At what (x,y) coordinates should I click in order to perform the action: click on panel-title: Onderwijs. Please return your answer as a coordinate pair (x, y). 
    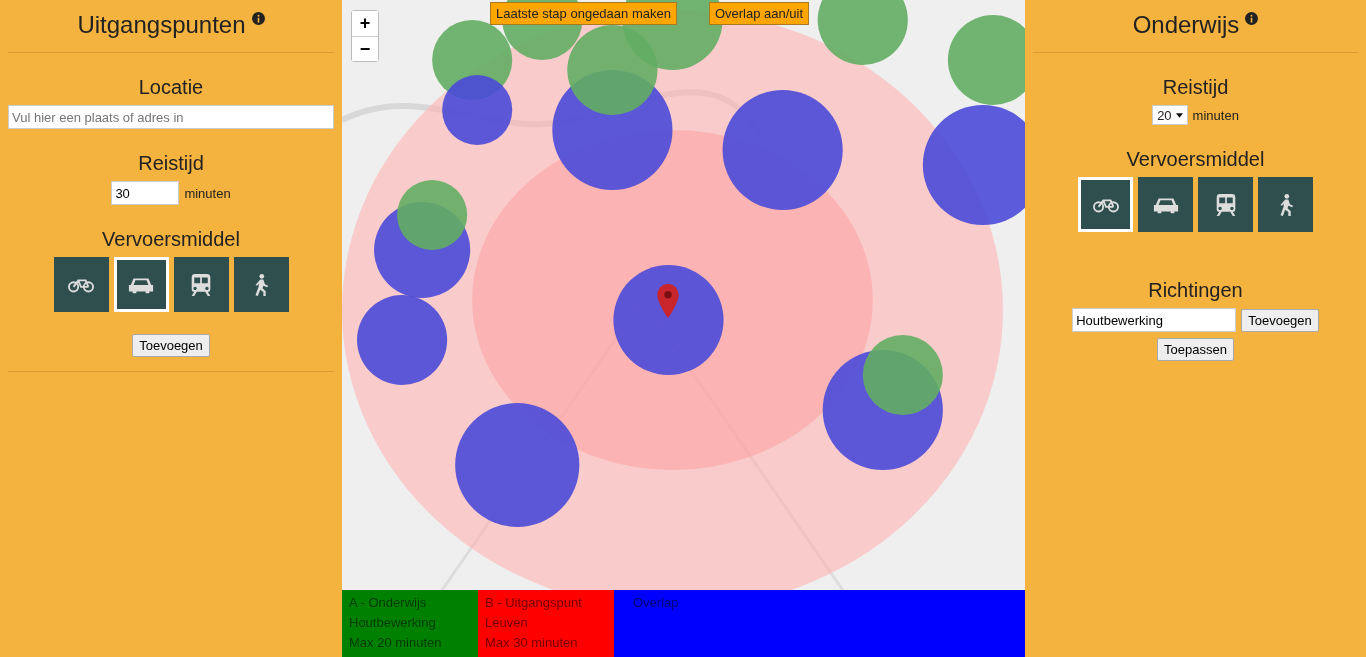
    Looking at the image, I should click on (1186, 25).